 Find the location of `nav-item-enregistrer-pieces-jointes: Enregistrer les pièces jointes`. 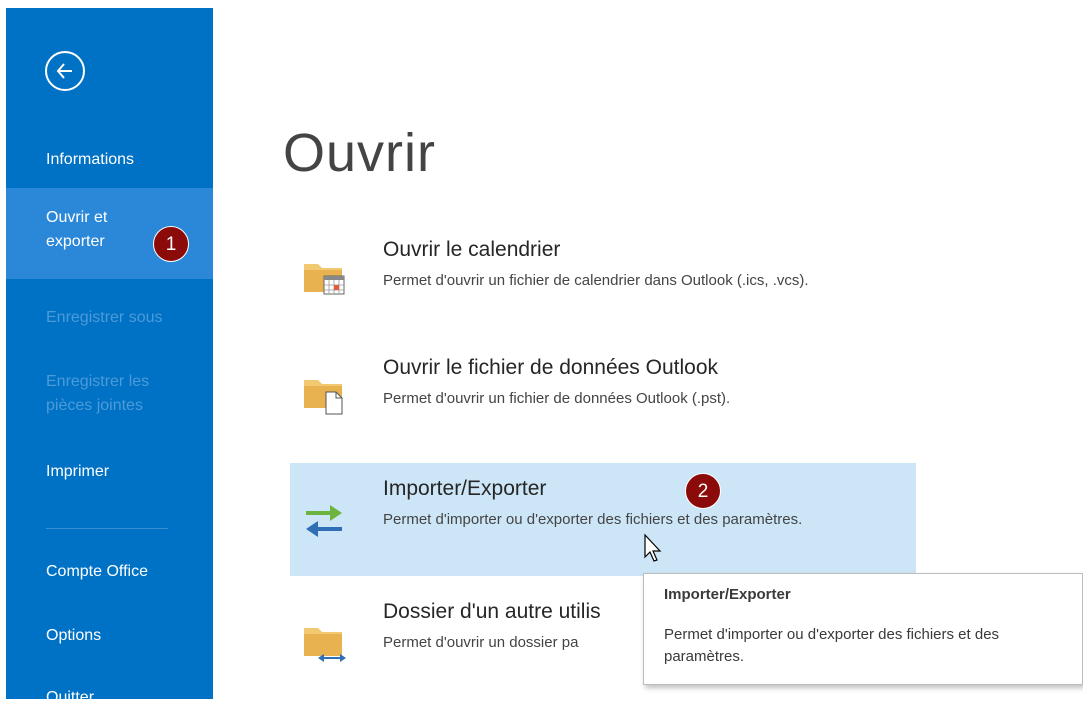

nav-item-enregistrer-pieces-jointes: Enregistrer les pièces jointes is located at coordinates (98, 393).